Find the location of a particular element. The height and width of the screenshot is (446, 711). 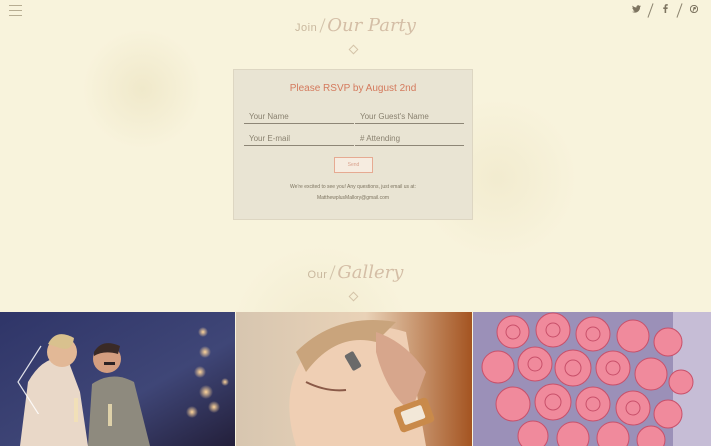

gallery-title-plain: Our is located at coordinates (317, 275).